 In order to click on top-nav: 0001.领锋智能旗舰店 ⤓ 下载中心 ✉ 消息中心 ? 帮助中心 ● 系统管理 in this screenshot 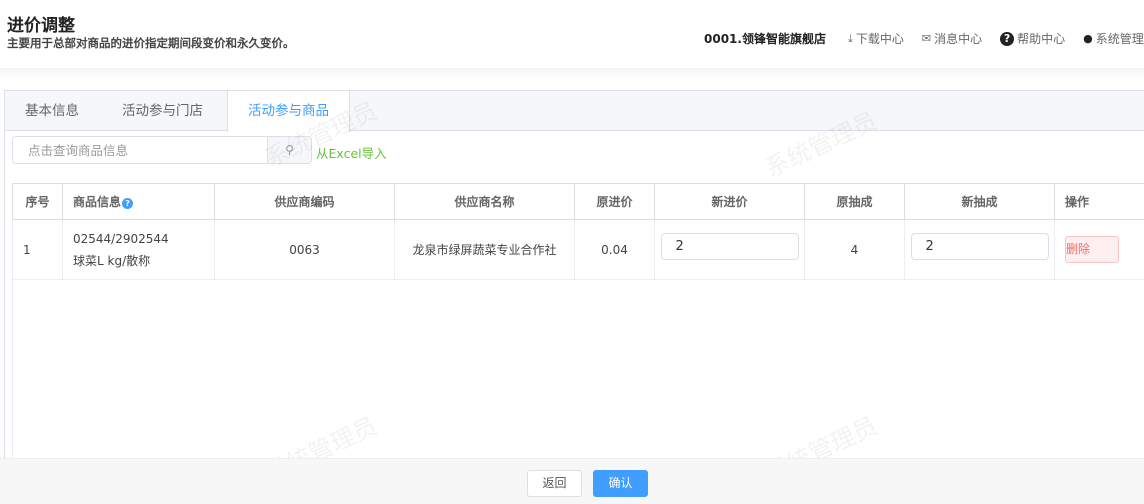, I will do `click(924, 38)`.